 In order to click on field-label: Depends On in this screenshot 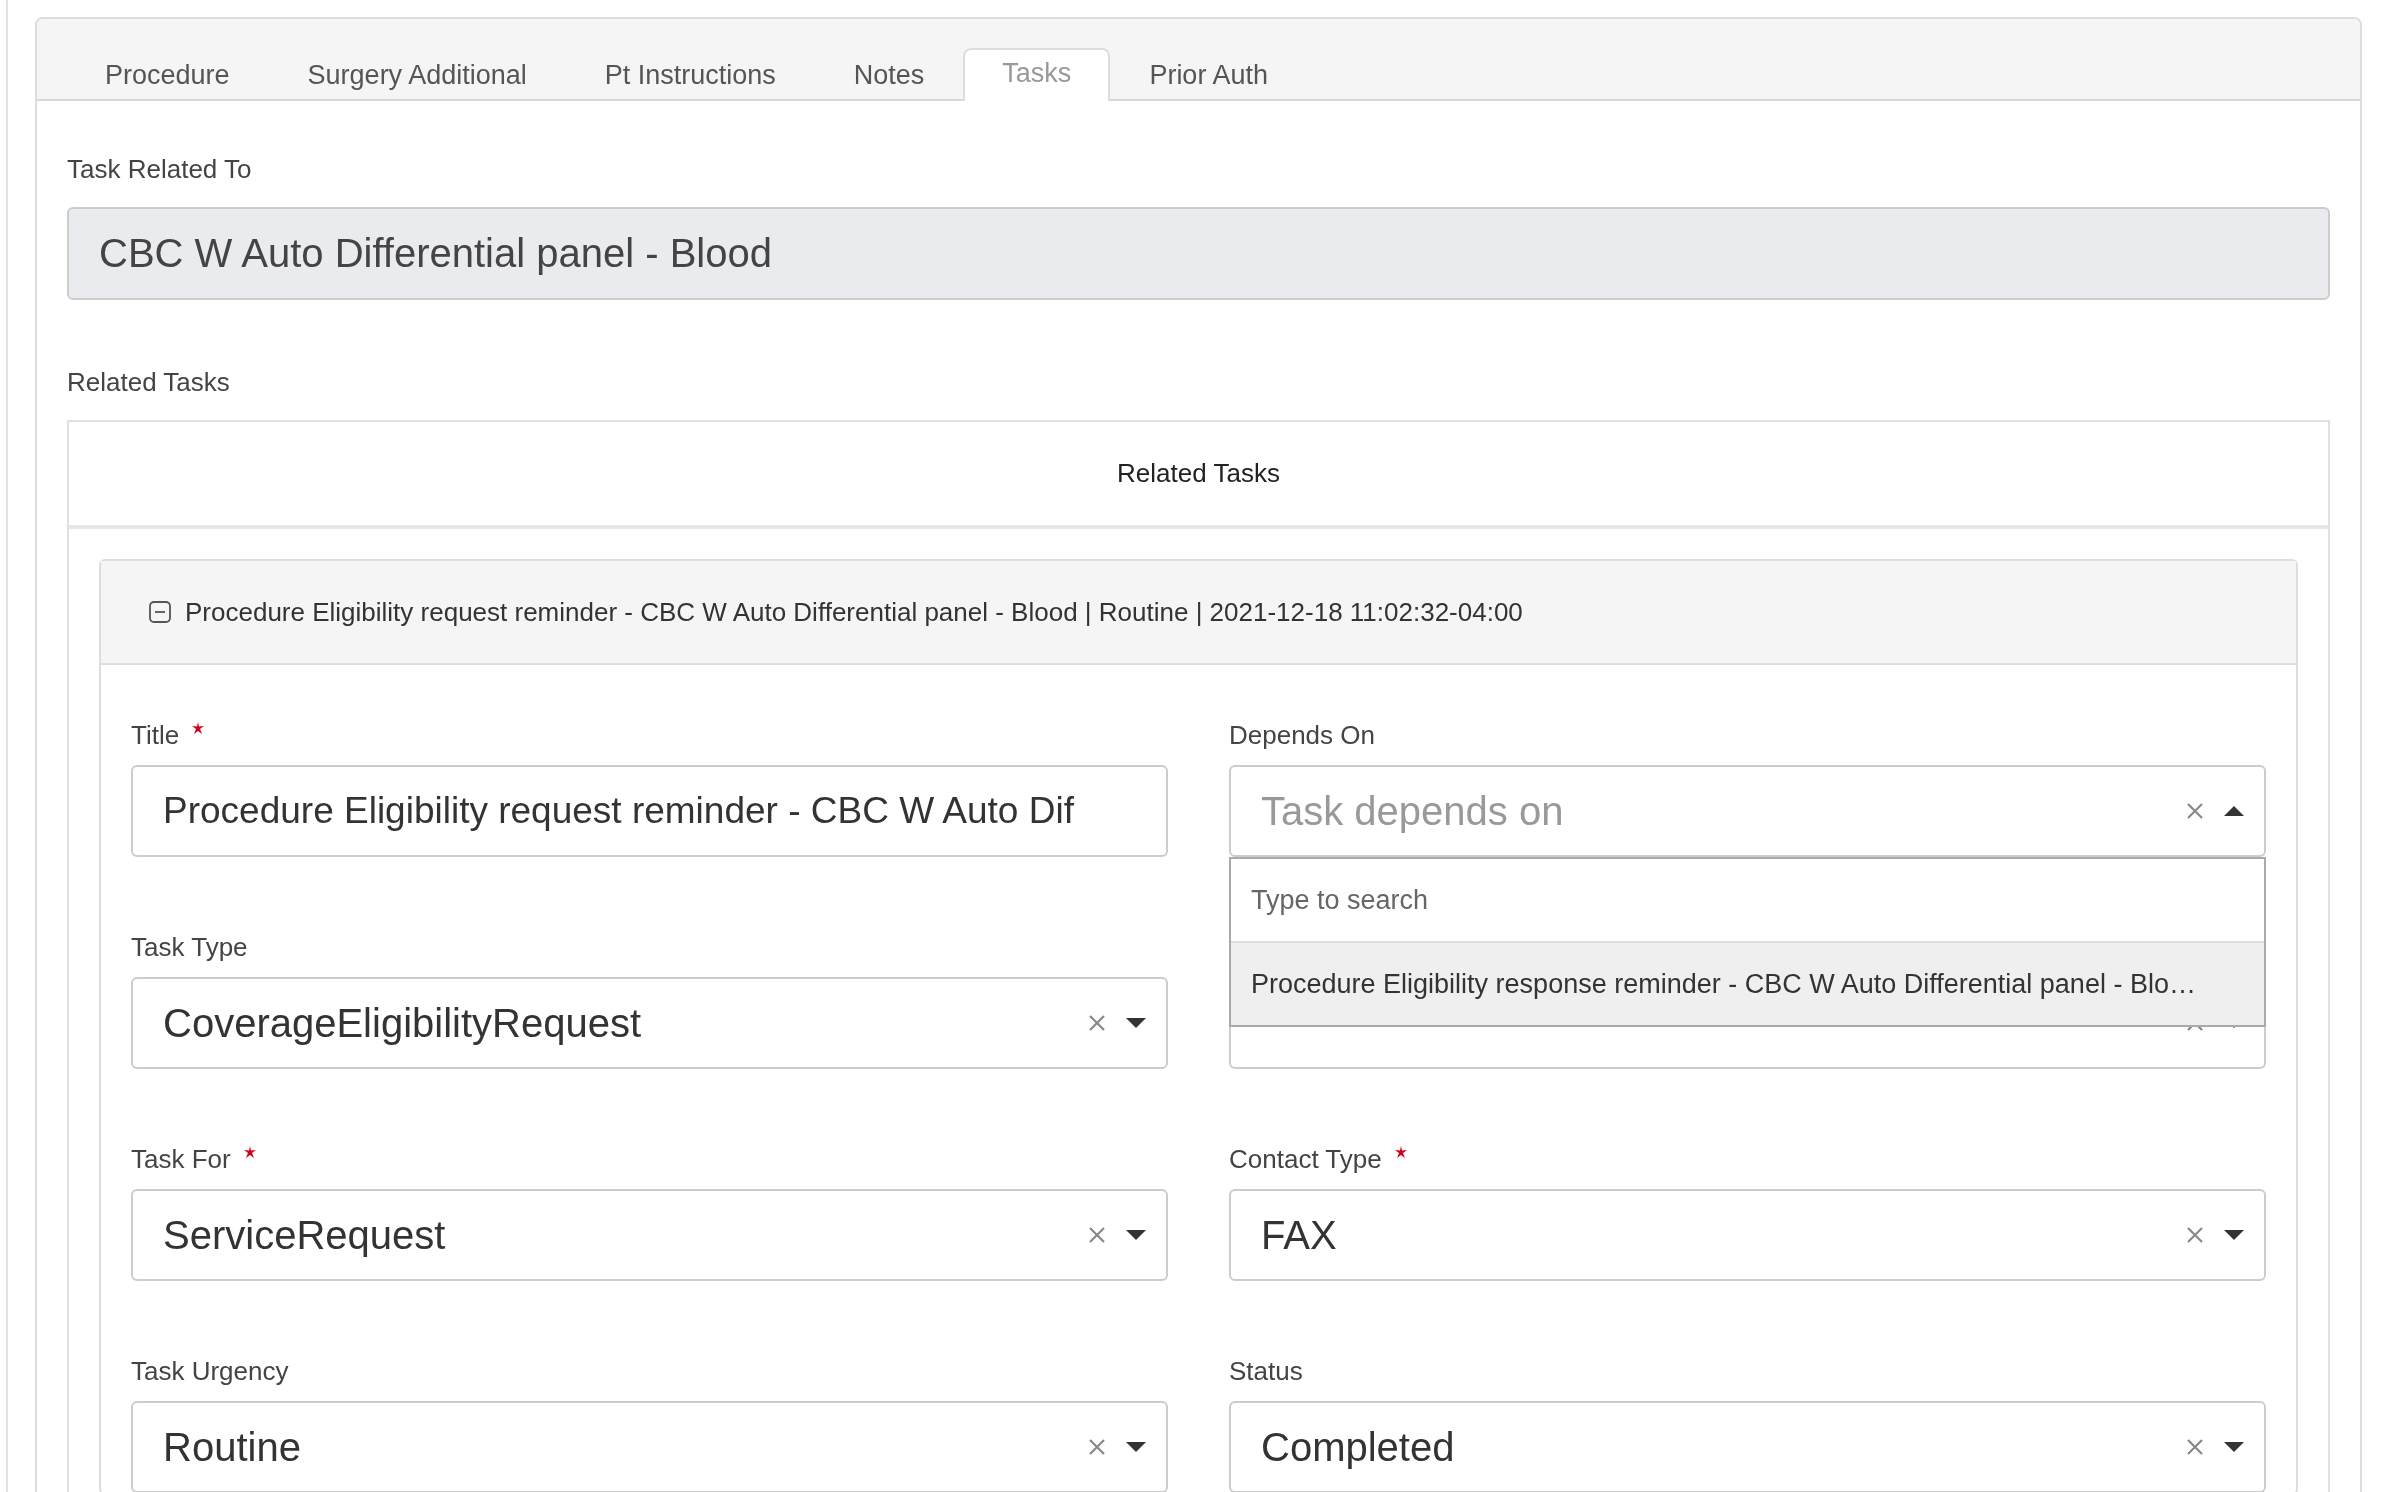, I will do `click(1302, 735)`.